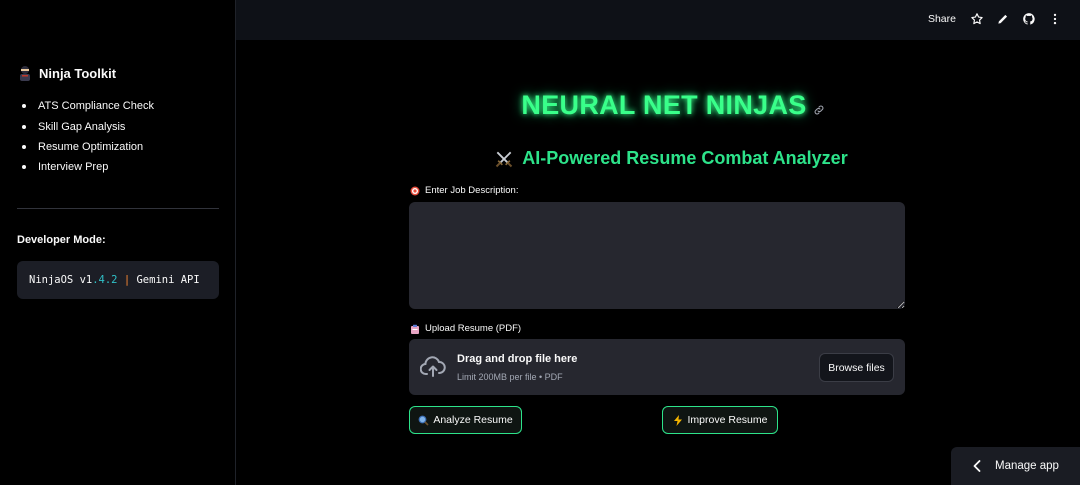  I want to click on target-icon, so click(415, 191).